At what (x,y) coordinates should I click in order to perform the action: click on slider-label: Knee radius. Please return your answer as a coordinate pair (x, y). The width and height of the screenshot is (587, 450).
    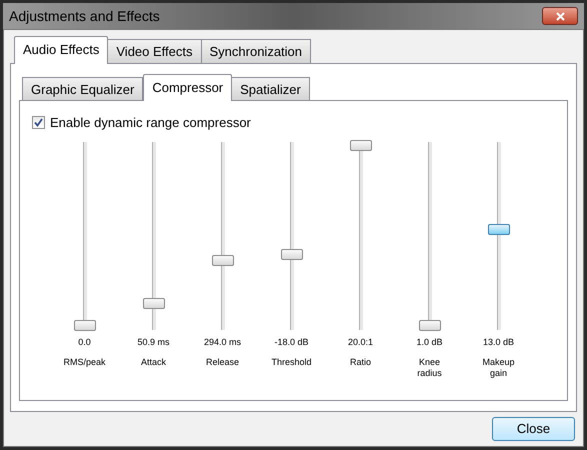
    Looking at the image, I should click on (429, 368).